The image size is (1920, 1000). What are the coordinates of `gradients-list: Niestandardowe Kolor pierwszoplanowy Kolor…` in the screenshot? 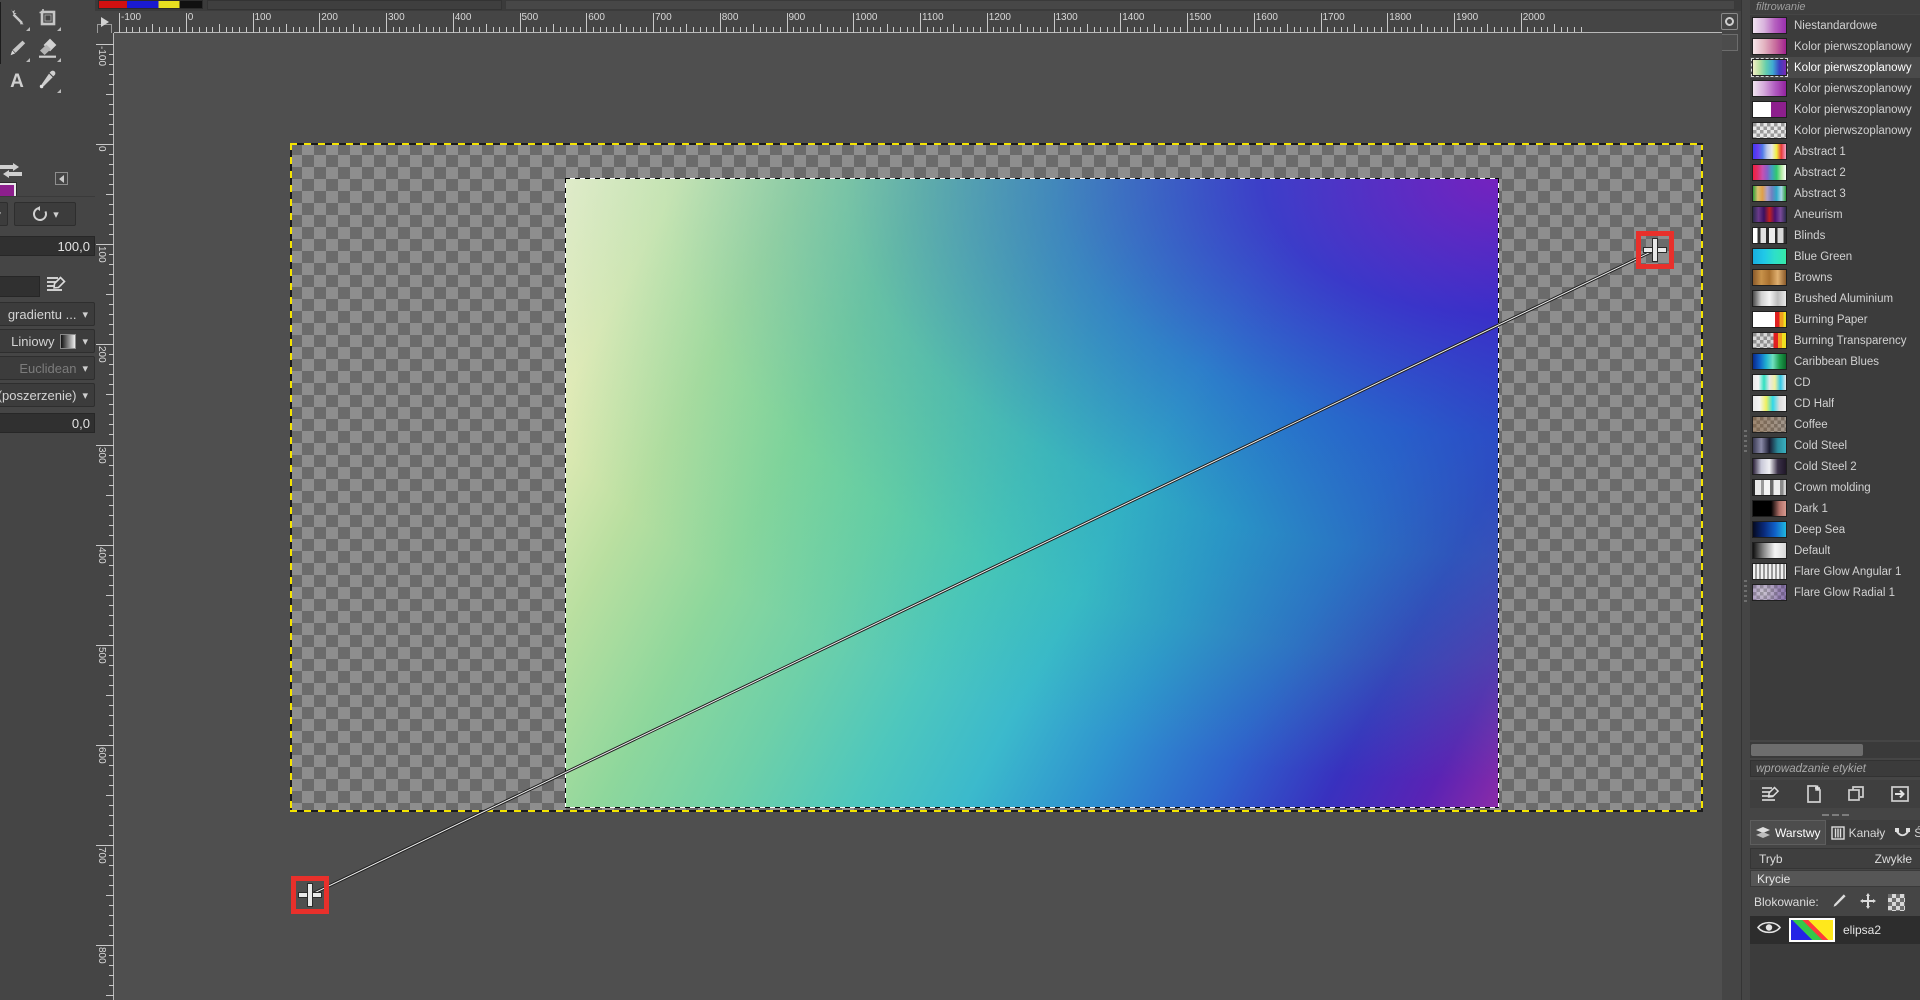 It's located at (1835, 377).